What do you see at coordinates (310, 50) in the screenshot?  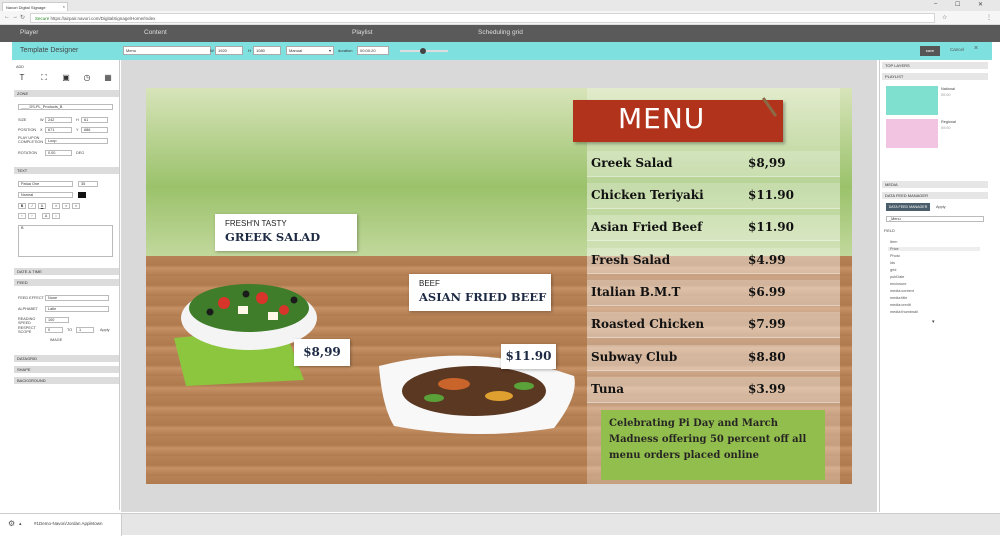 I see `mode-select: Manual ▾` at bounding box center [310, 50].